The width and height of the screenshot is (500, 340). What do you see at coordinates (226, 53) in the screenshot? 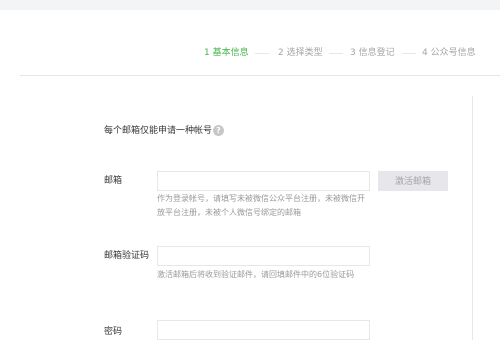
I see `step-basic-info: 1 基本信息` at bounding box center [226, 53].